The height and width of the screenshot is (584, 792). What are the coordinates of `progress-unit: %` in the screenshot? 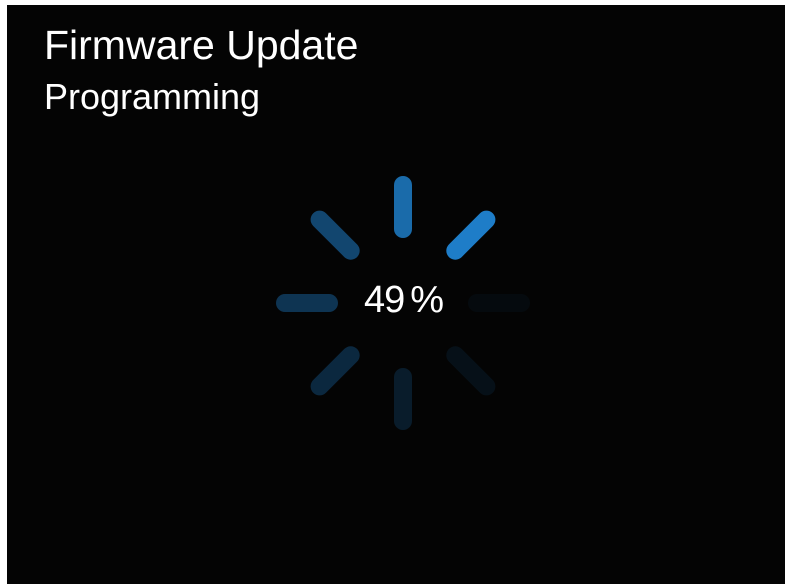 It's located at (427, 300).